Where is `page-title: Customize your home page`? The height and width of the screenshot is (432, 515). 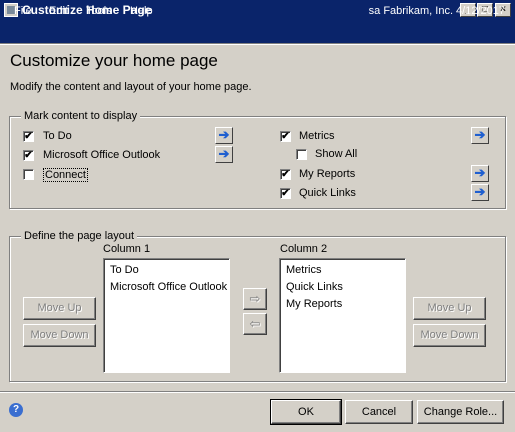 page-title: Customize your home page is located at coordinates (114, 60).